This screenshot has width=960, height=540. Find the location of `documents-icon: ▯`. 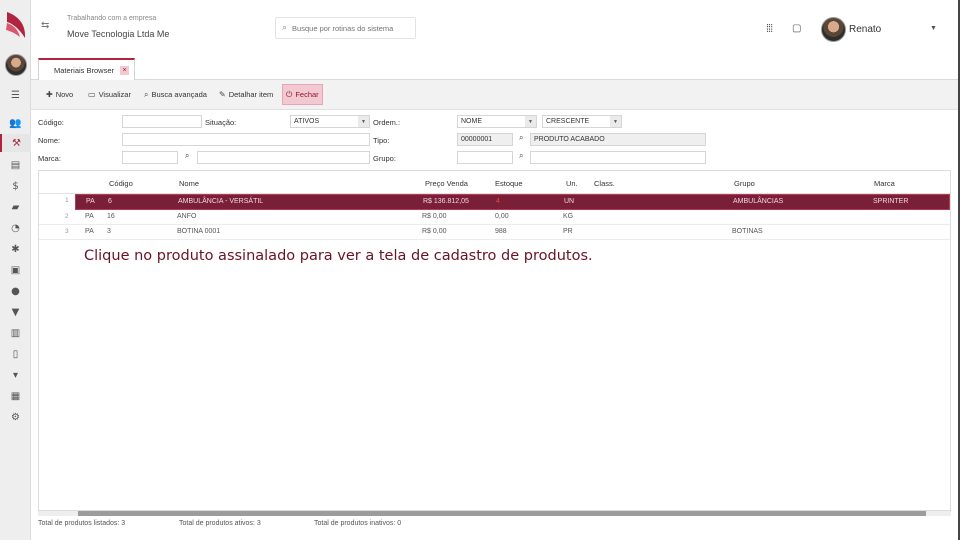

documents-icon: ▯ is located at coordinates (15, 354).